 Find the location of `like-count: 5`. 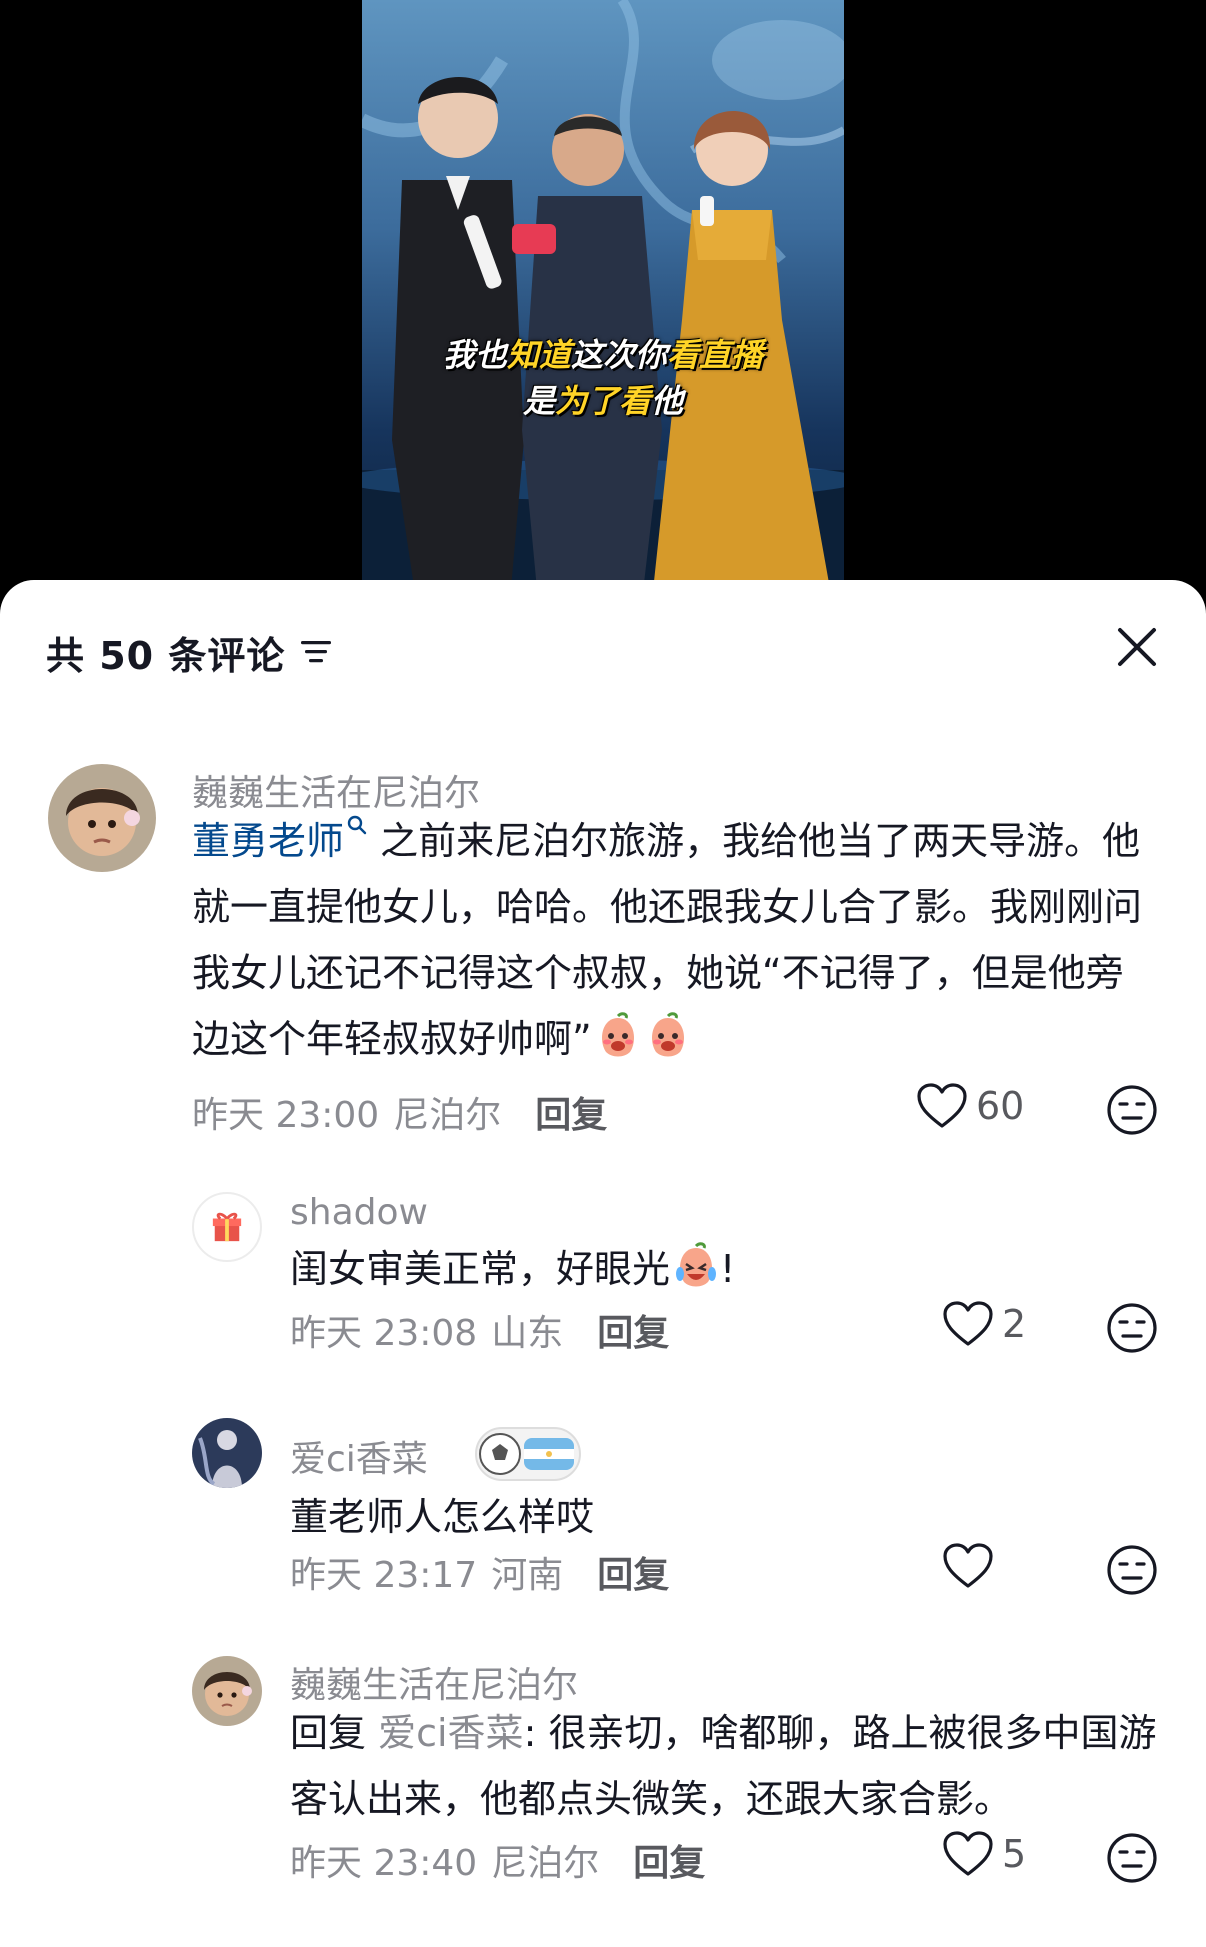

like-count: 5 is located at coordinates (1014, 1854).